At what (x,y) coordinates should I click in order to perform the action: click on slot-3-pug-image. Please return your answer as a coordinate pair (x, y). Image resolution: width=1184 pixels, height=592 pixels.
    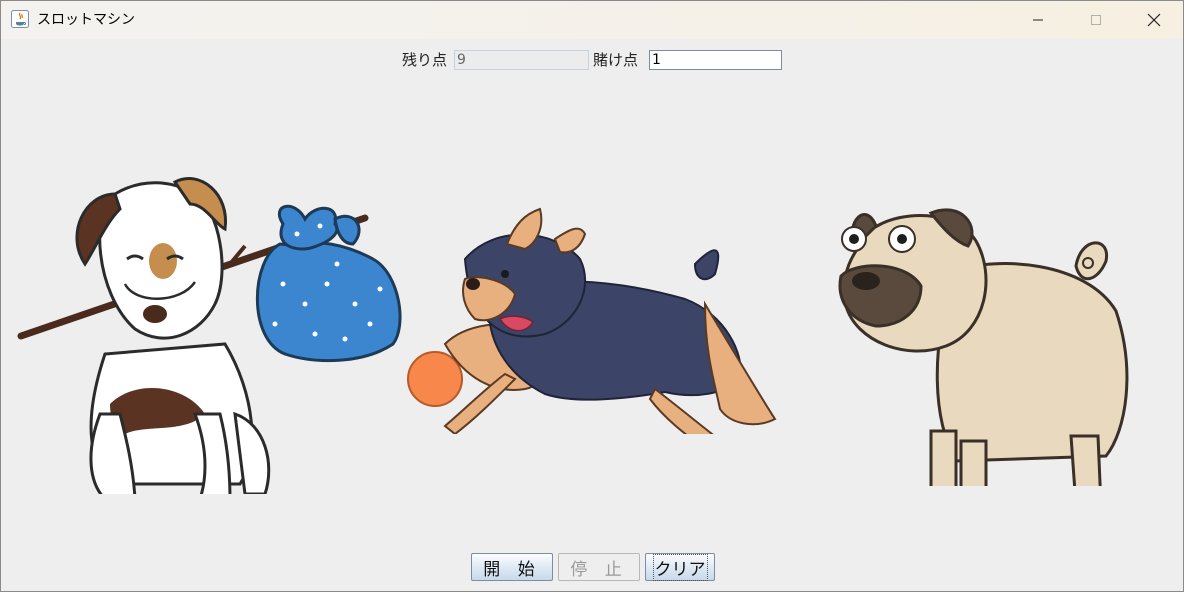
    Looking at the image, I should click on (983, 347).